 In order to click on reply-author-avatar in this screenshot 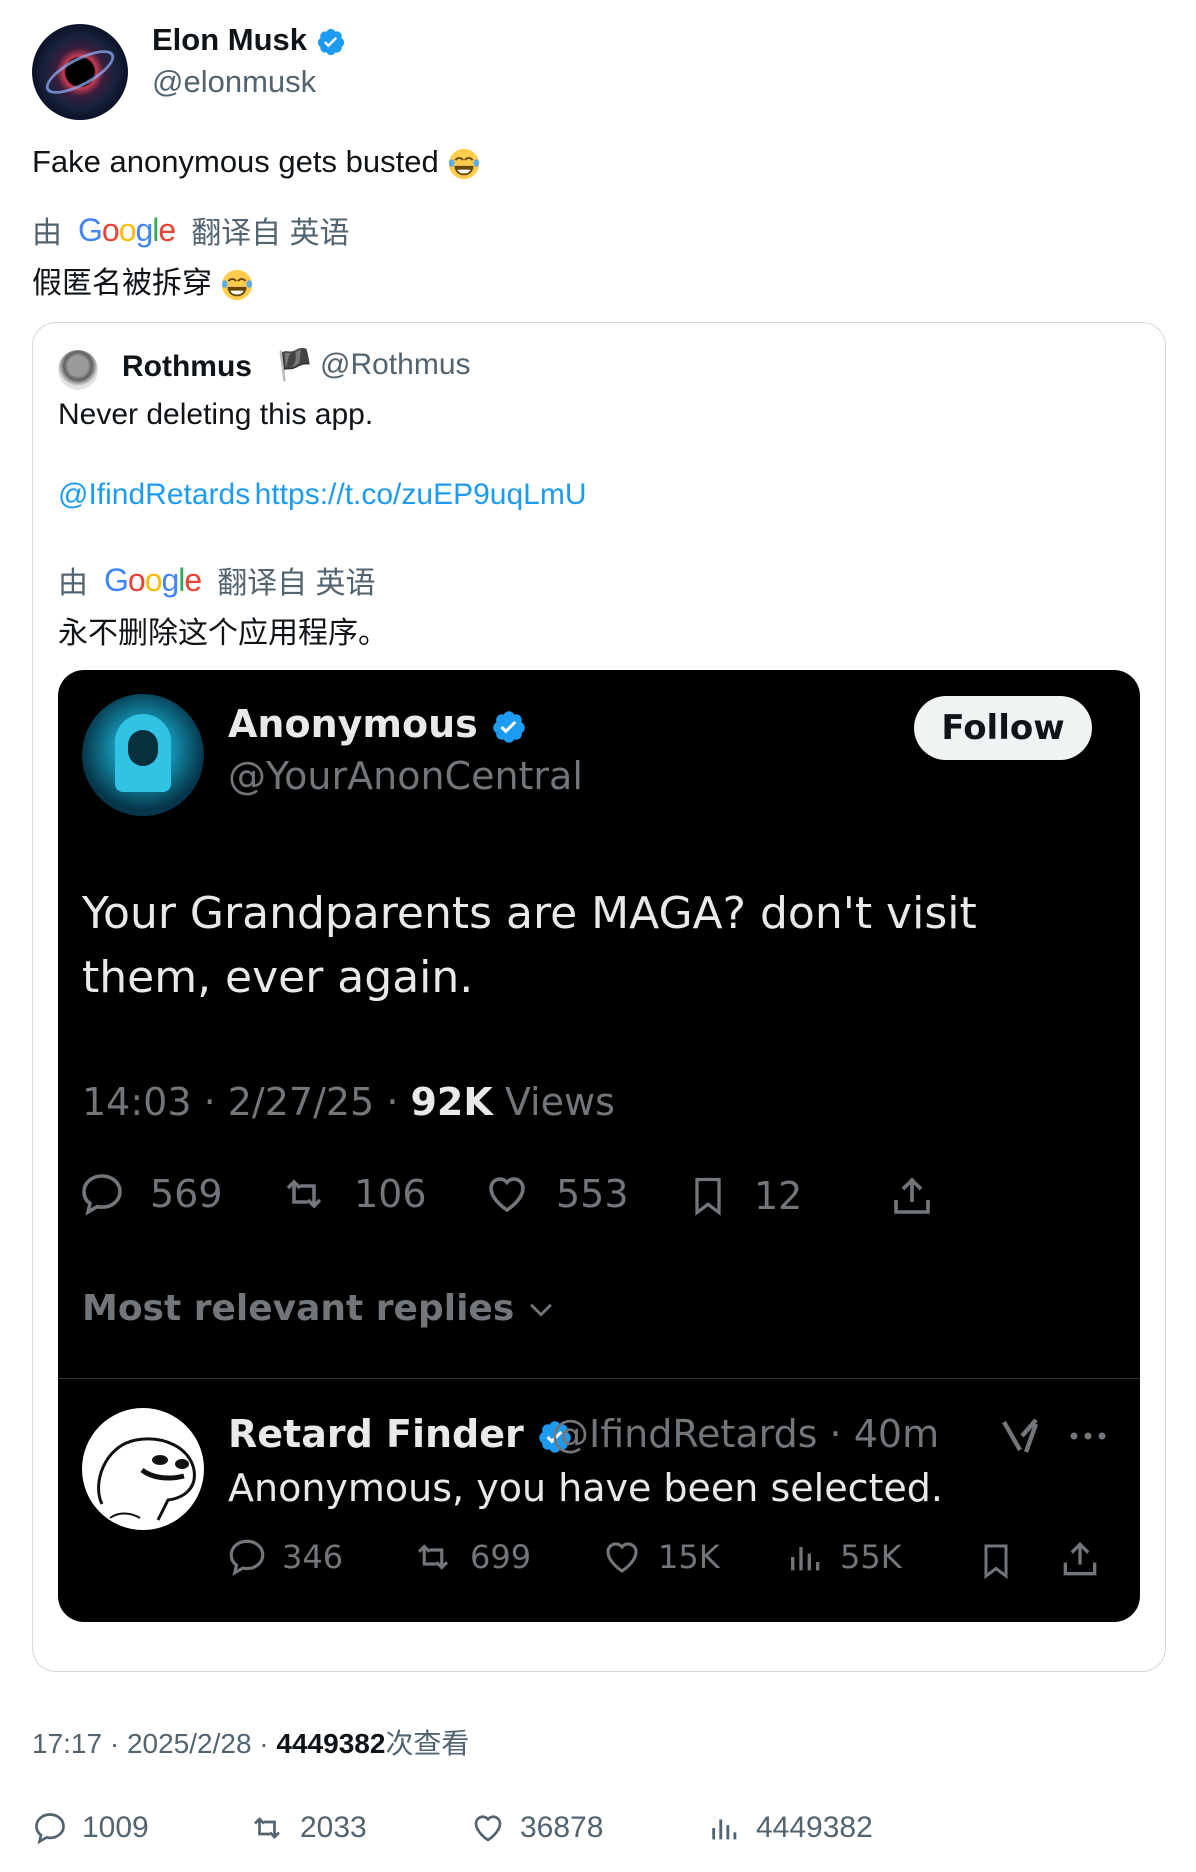, I will do `click(143, 1469)`.